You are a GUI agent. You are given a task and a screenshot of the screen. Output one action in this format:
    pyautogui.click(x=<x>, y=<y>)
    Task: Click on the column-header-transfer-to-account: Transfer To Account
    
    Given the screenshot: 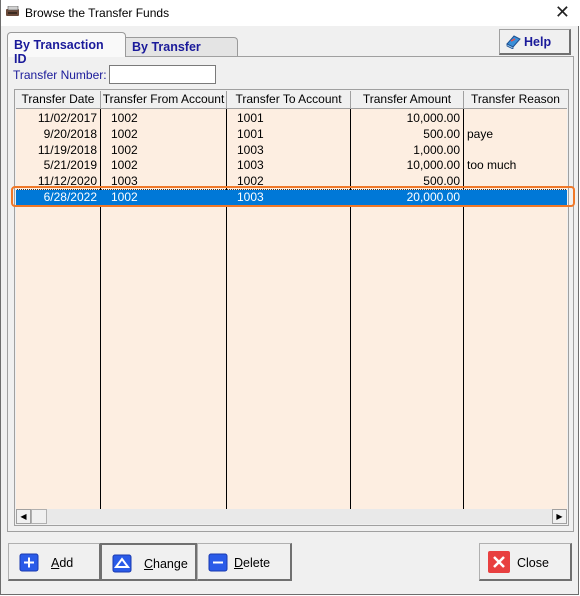 What is the action you would take?
    pyautogui.click(x=289, y=100)
    